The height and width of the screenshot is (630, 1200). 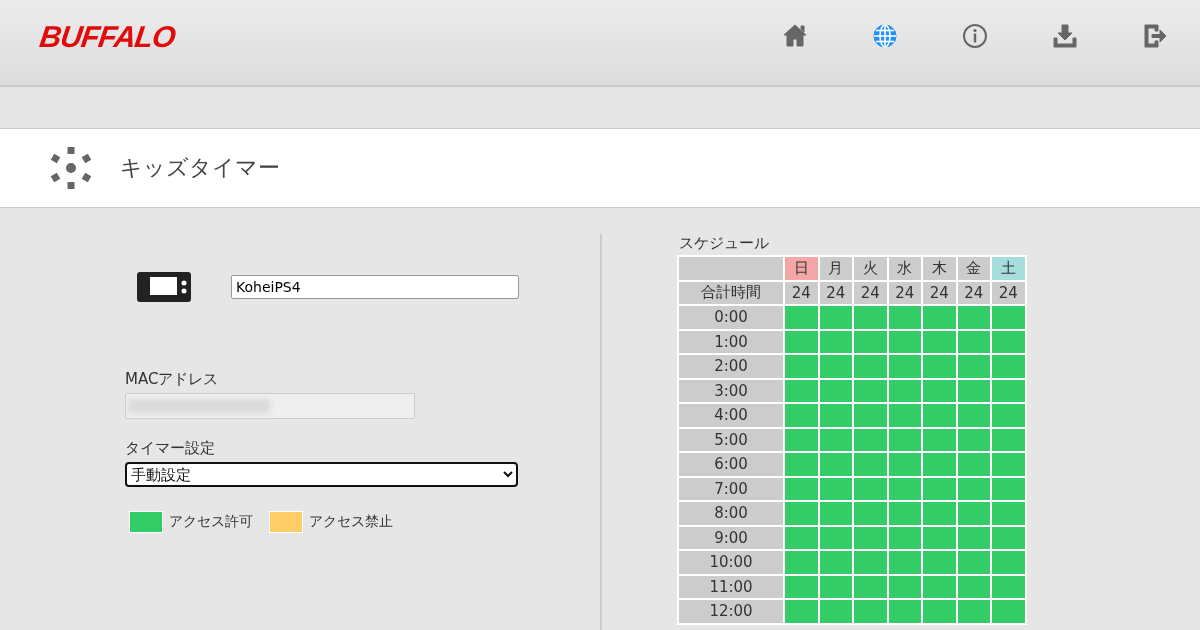 What do you see at coordinates (731, 317) in the screenshot?
I see `time-label: 0:00` at bounding box center [731, 317].